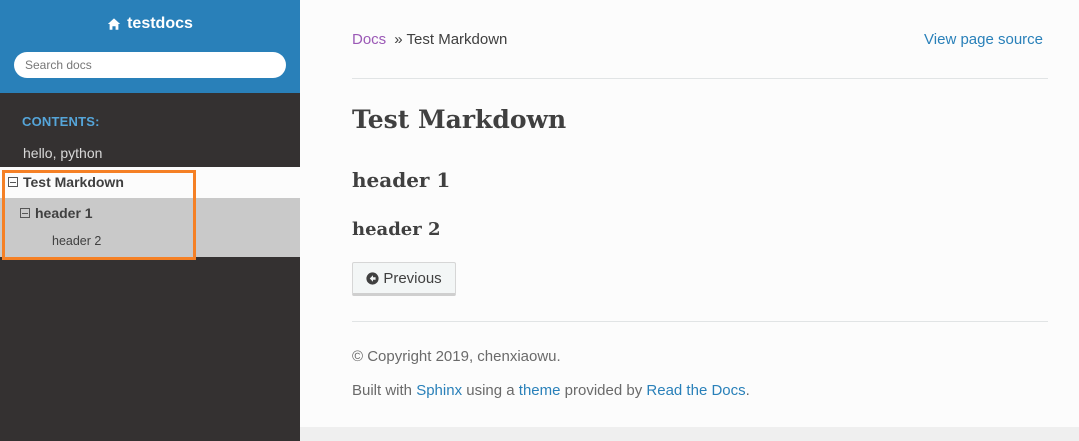 This screenshot has height=441, width=1079. I want to click on sidebar-item-label: header 2, so click(77, 241).